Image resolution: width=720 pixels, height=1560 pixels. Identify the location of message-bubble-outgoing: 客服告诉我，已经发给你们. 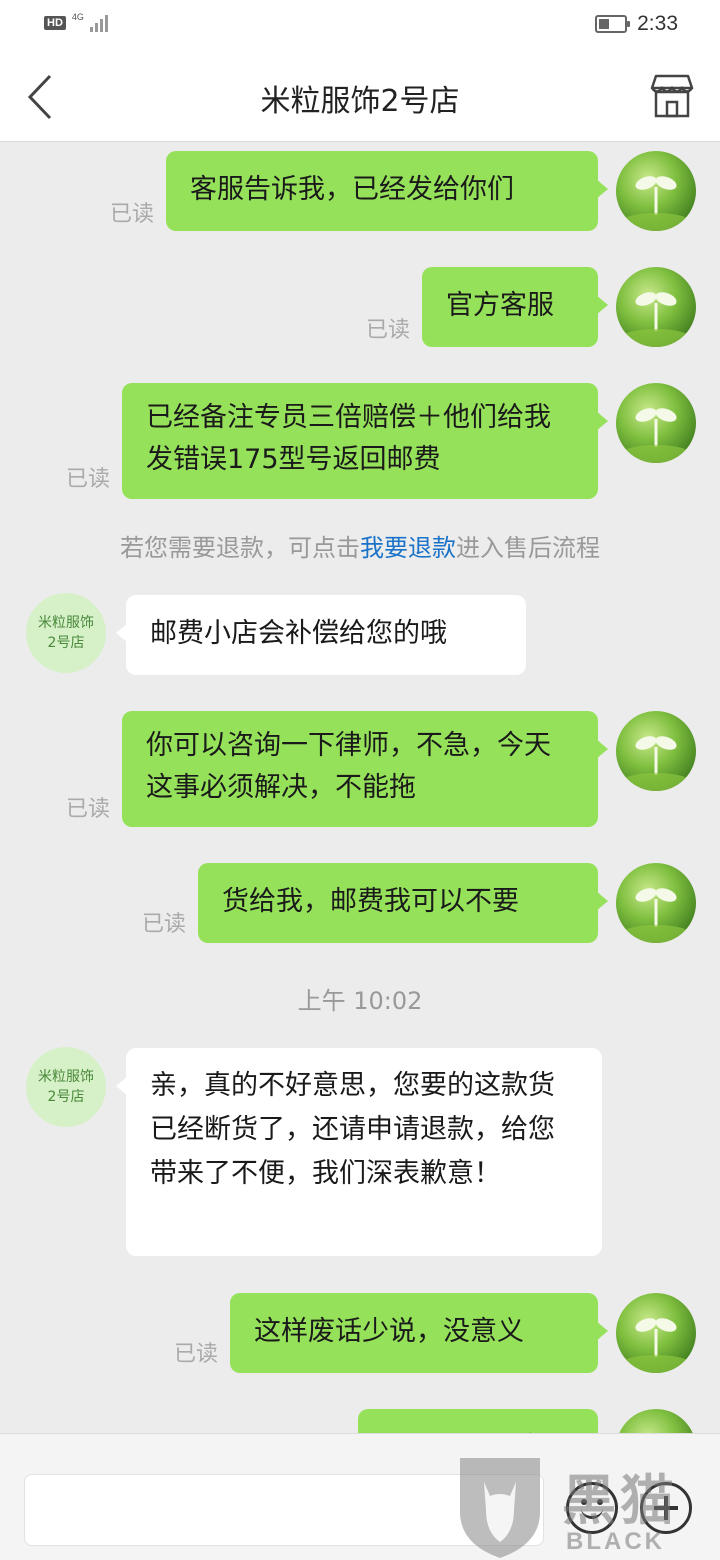
(387, 191).